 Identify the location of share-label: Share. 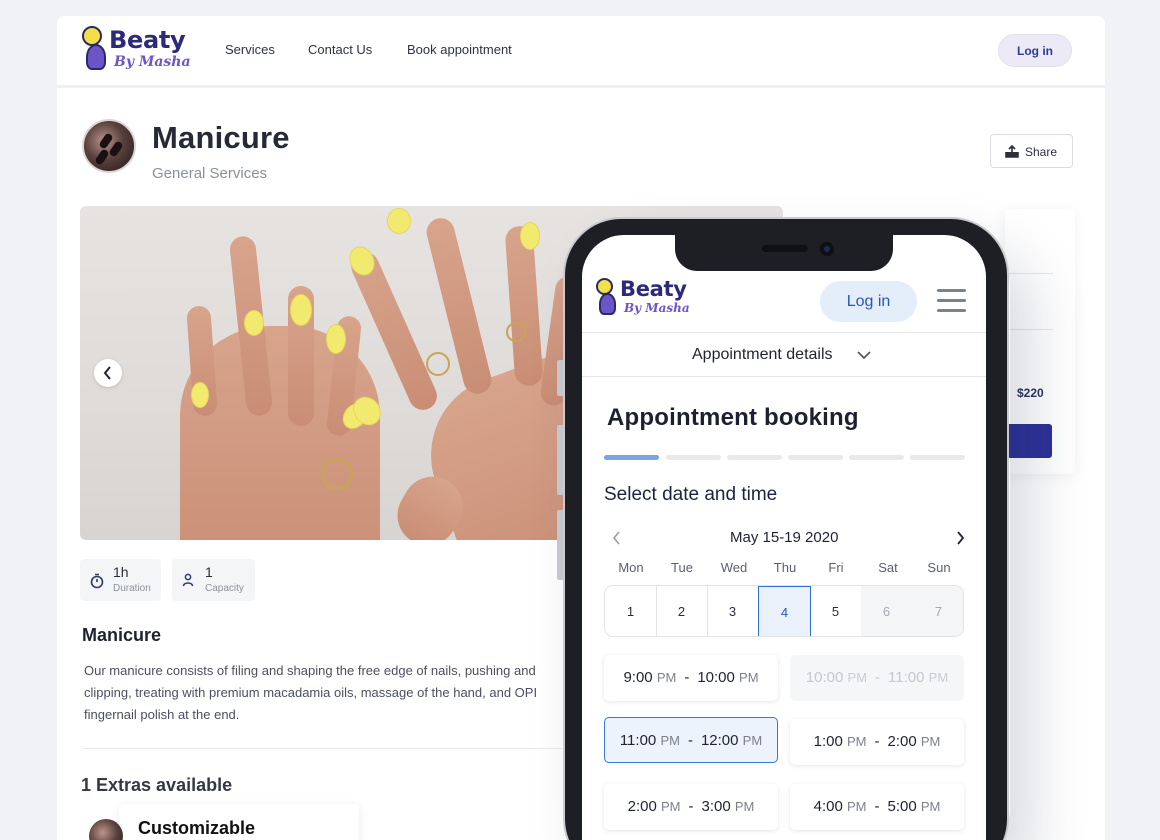
(1041, 152).